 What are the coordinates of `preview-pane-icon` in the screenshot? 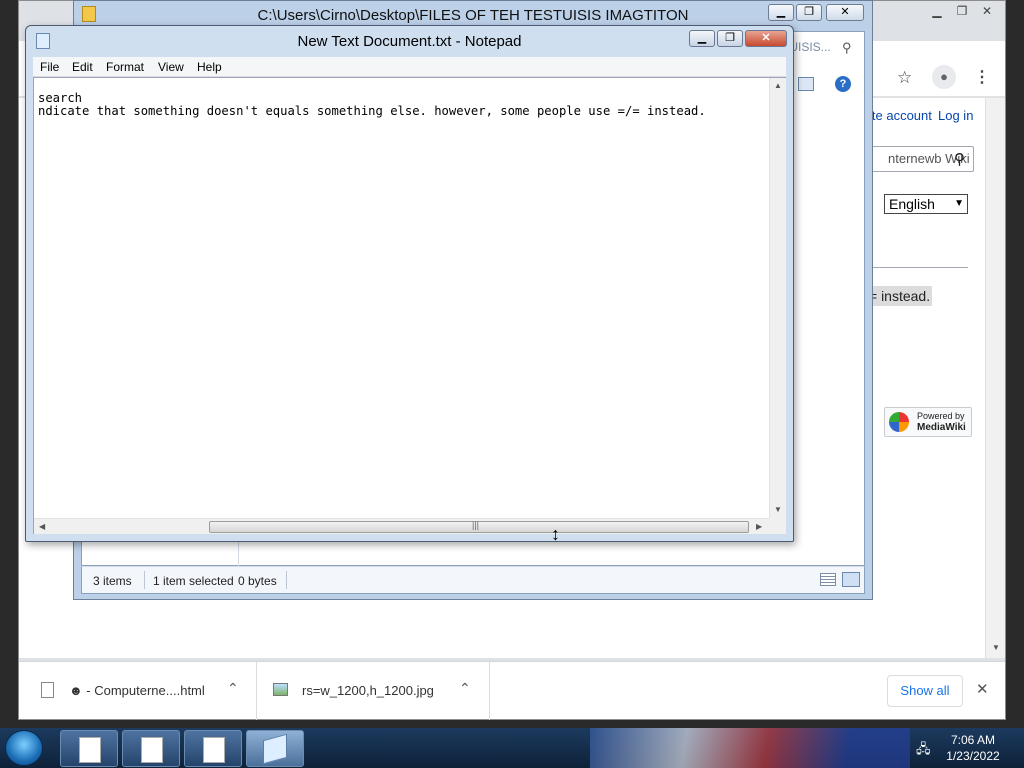 It's located at (806, 84).